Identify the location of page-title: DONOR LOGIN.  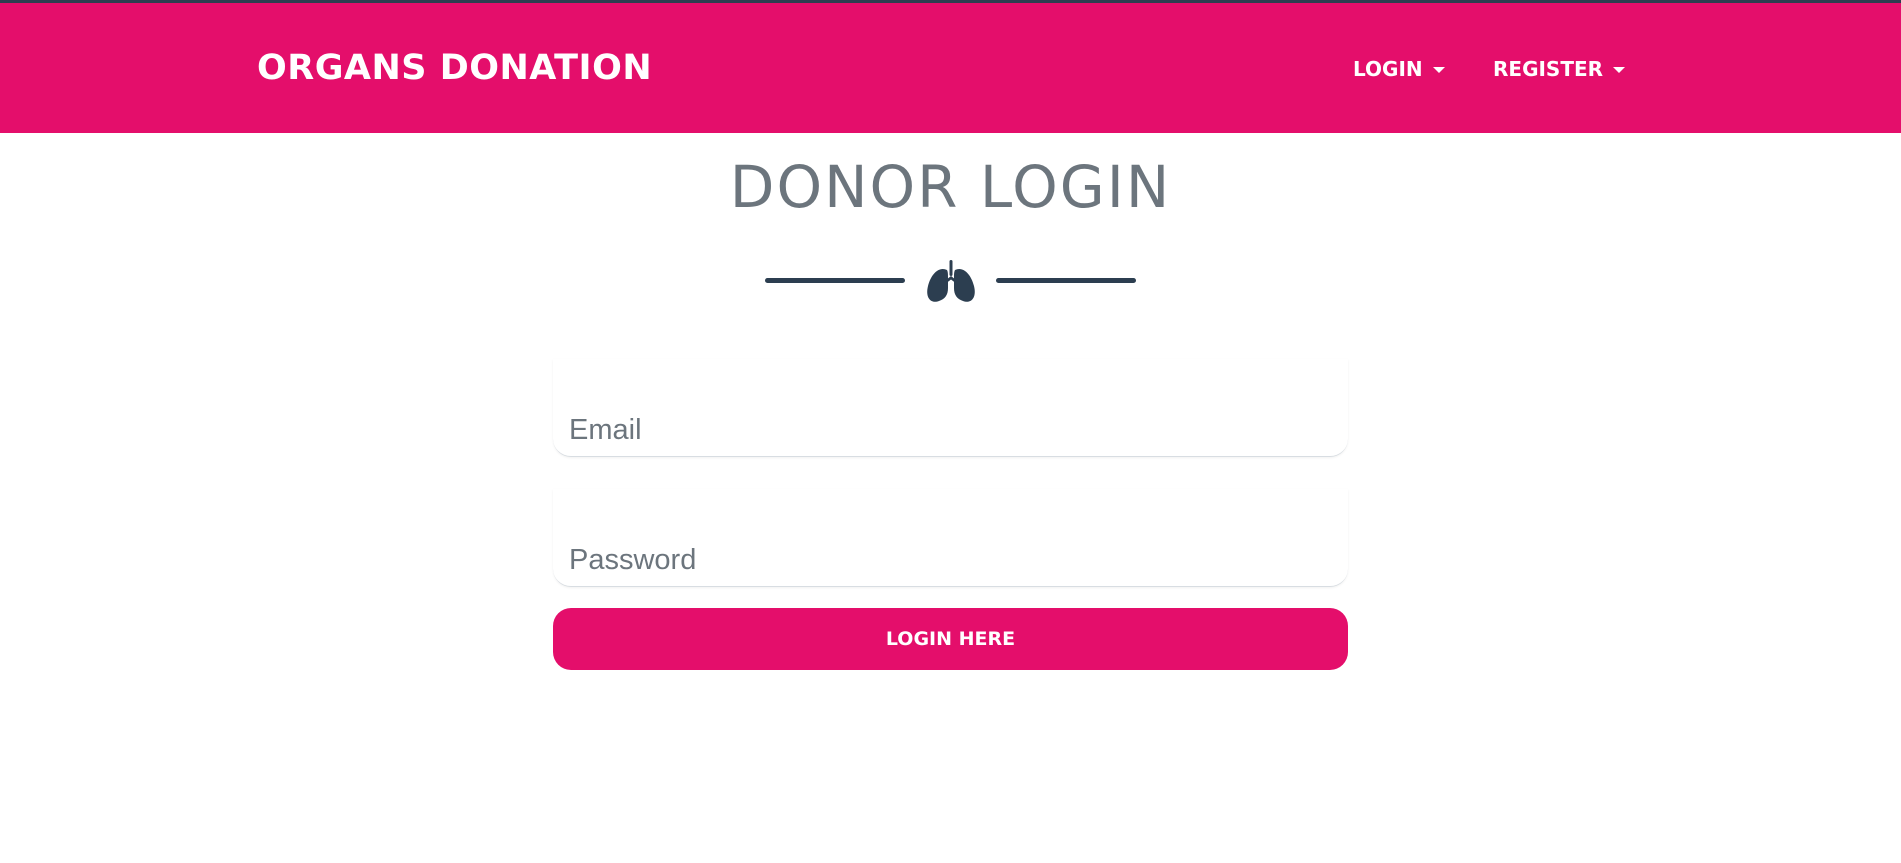
(950, 187).